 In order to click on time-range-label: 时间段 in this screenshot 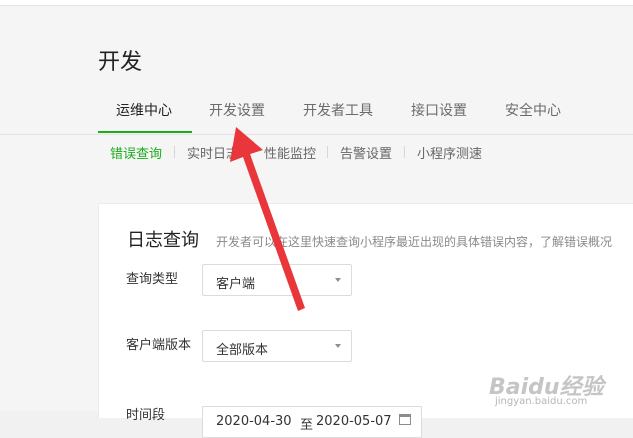, I will do `click(146, 415)`.